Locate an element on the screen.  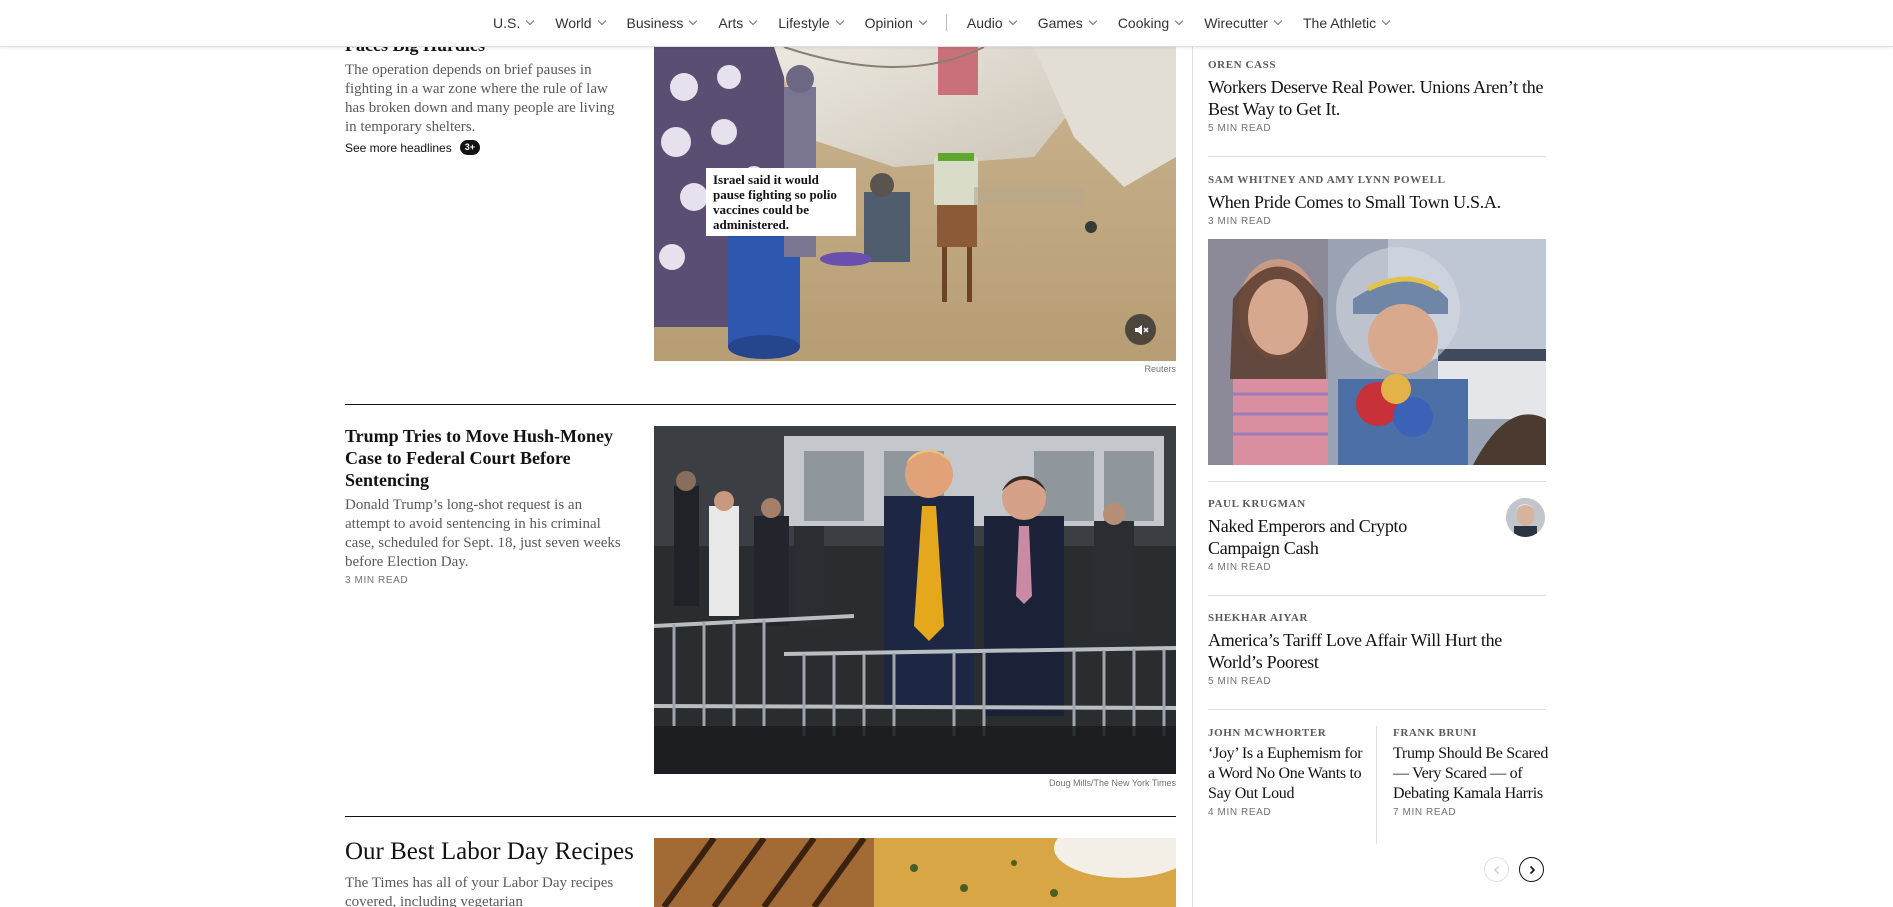
chevron-left-icon is located at coordinates (1496, 869).